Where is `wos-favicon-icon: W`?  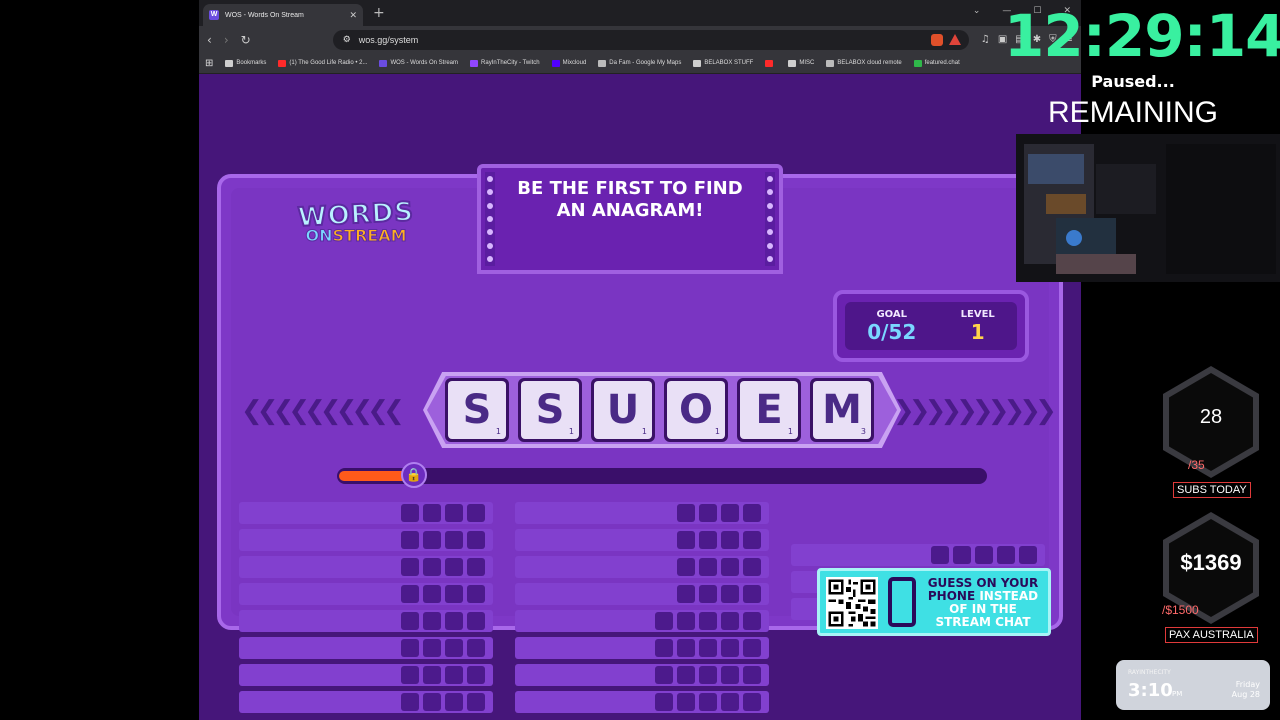
wos-favicon-icon: W is located at coordinates (214, 15).